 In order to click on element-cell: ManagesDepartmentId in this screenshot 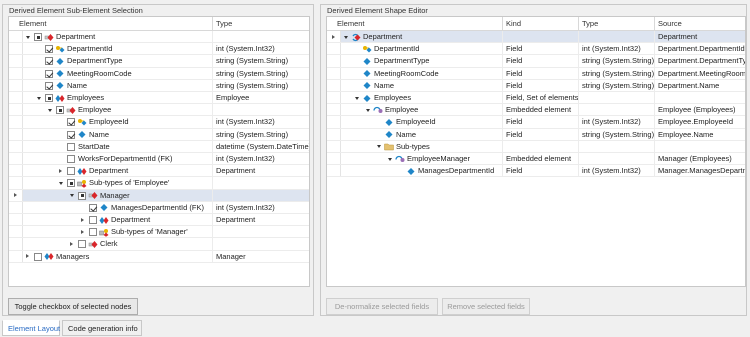, I will do `click(422, 171)`.